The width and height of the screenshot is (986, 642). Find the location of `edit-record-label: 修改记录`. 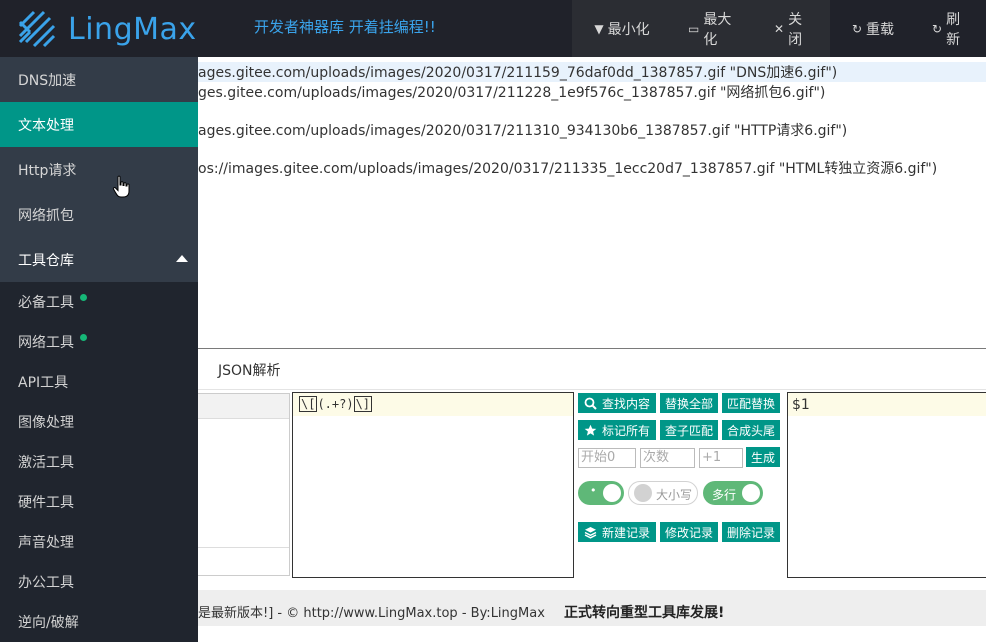

edit-record-label: 修改记录 is located at coordinates (688, 532).